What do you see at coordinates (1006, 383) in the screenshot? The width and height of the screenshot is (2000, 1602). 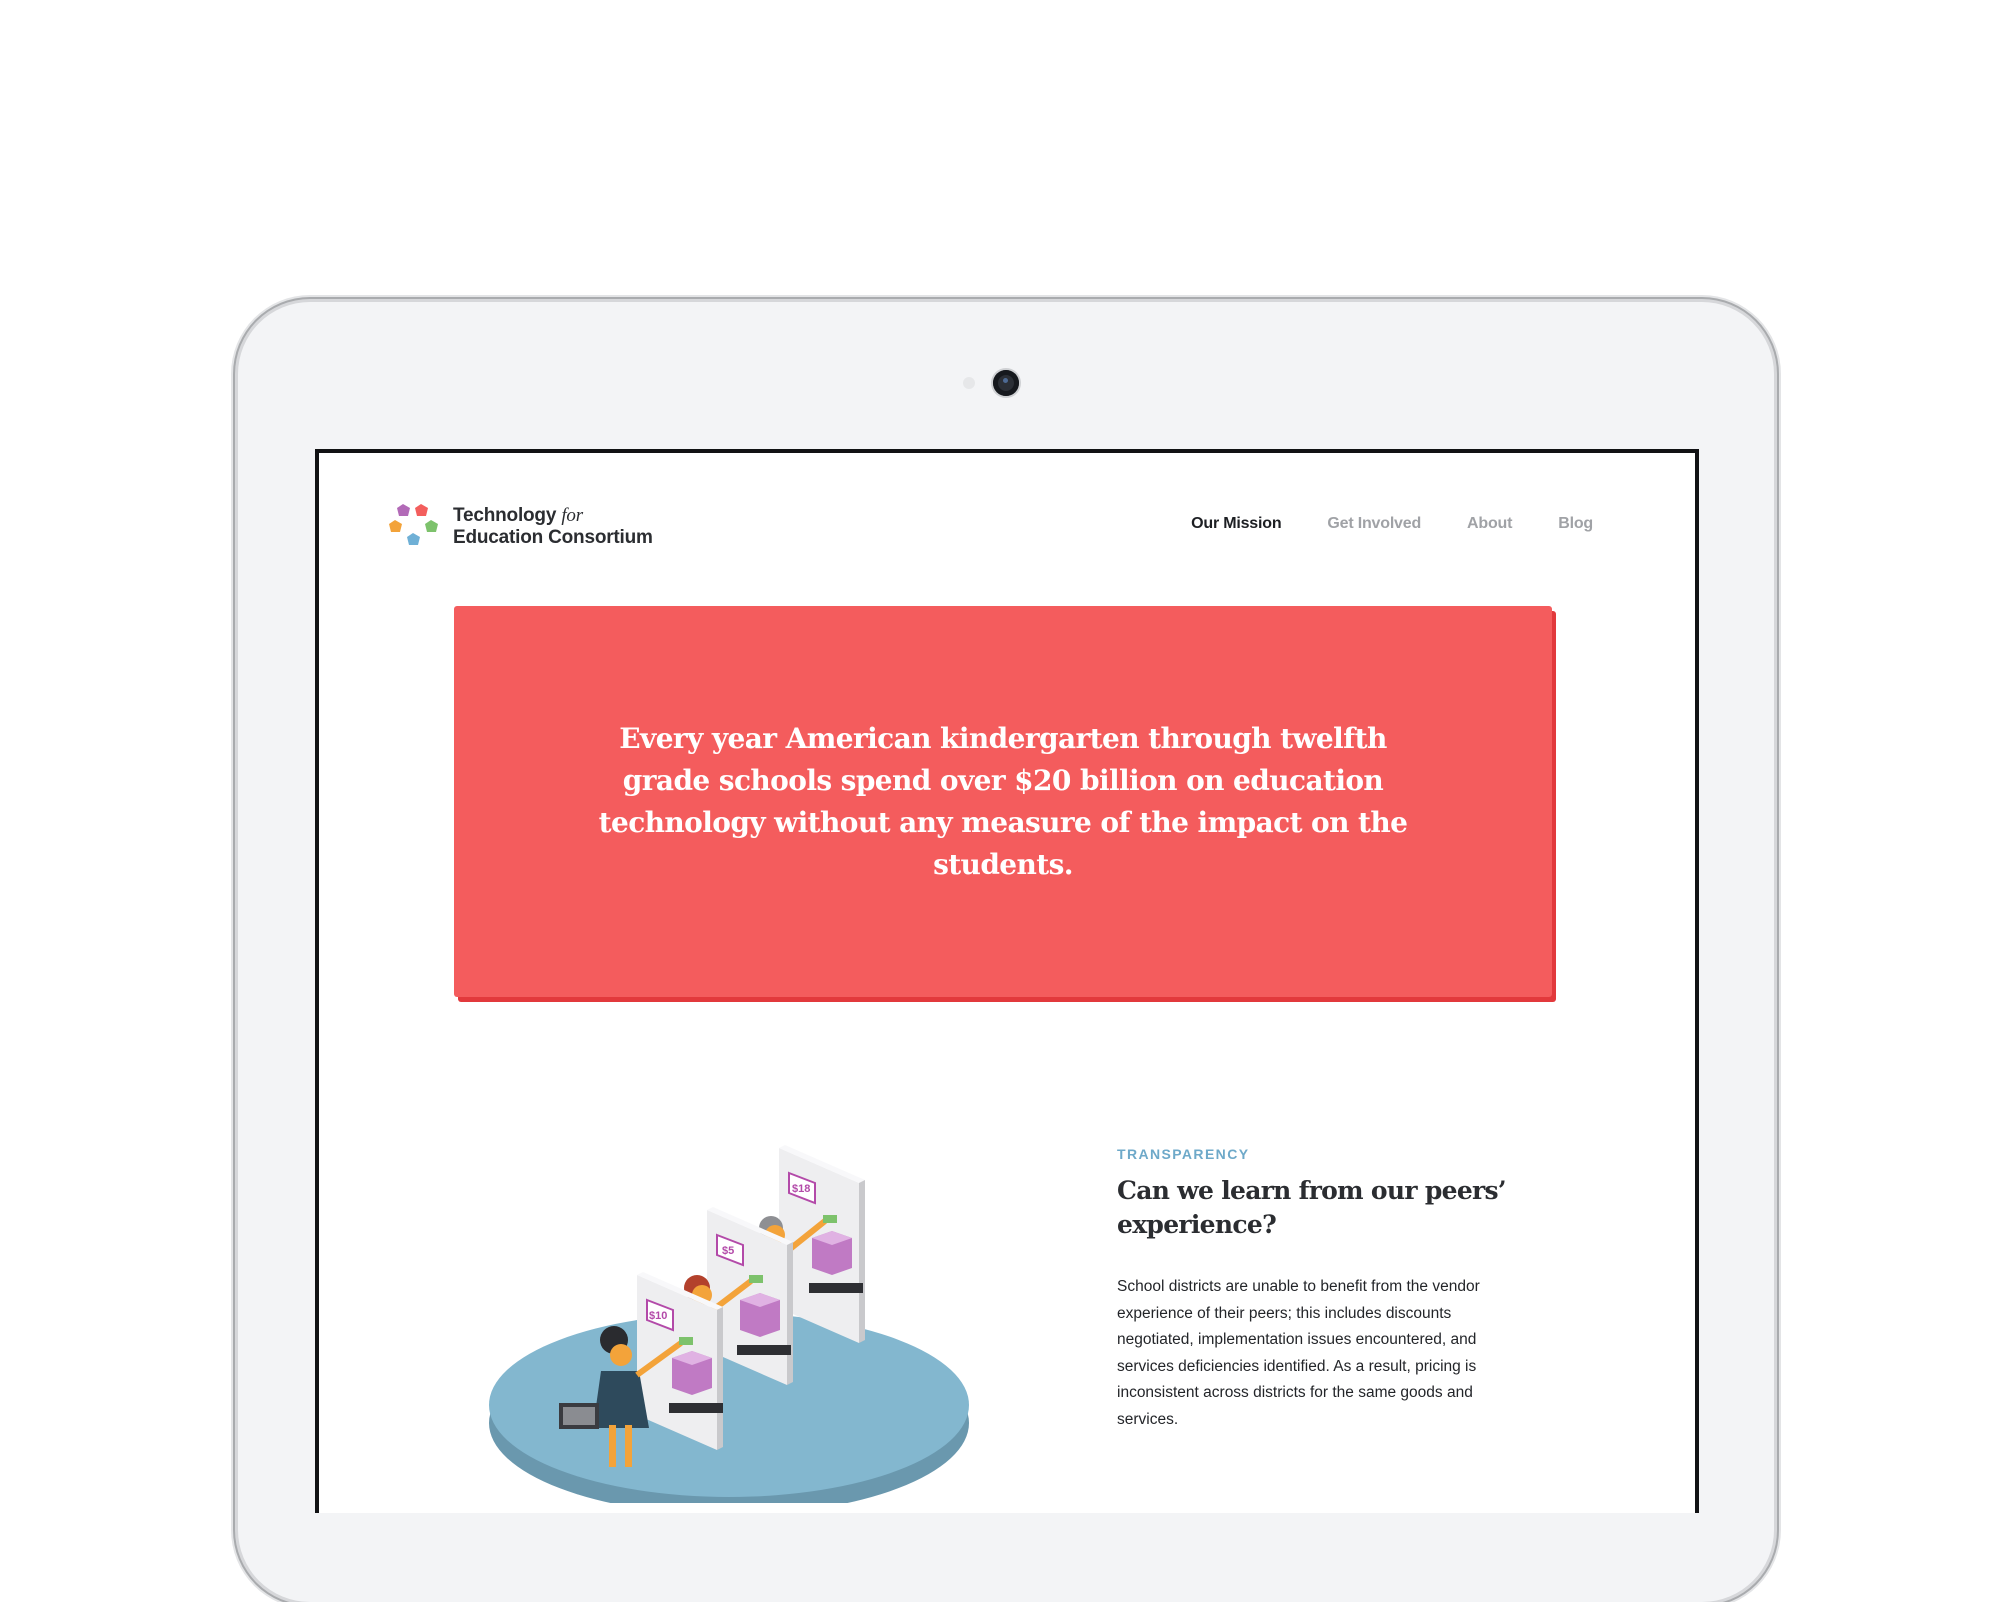 I see `front-camera` at bounding box center [1006, 383].